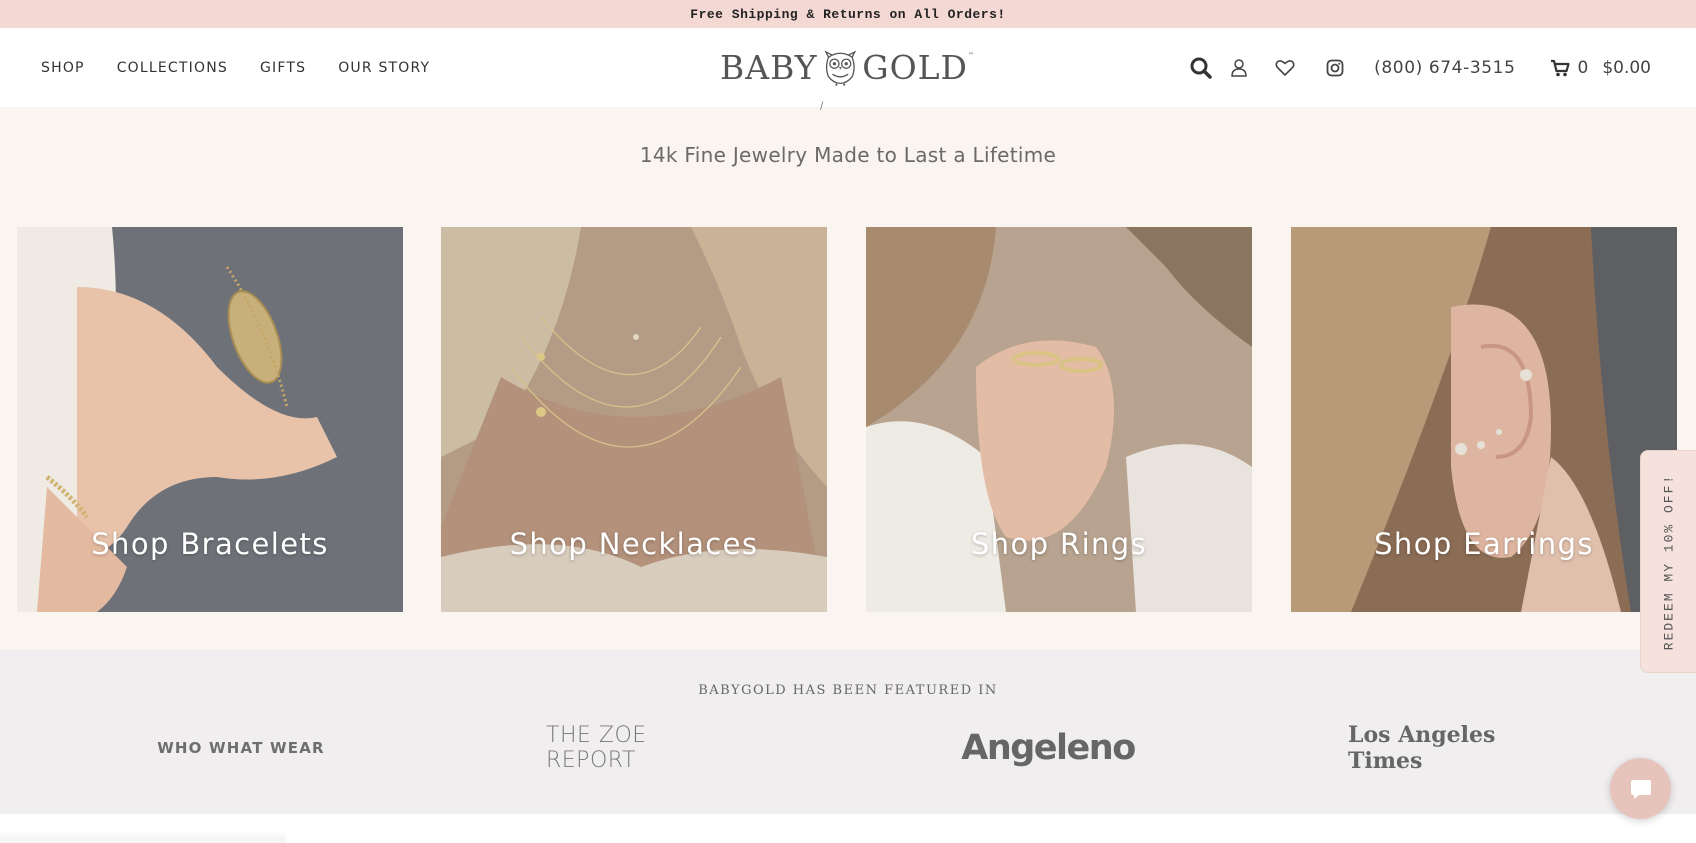  Describe the element at coordinates (172, 68) in the screenshot. I see `nav-collections: COLLECTIONS` at that location.